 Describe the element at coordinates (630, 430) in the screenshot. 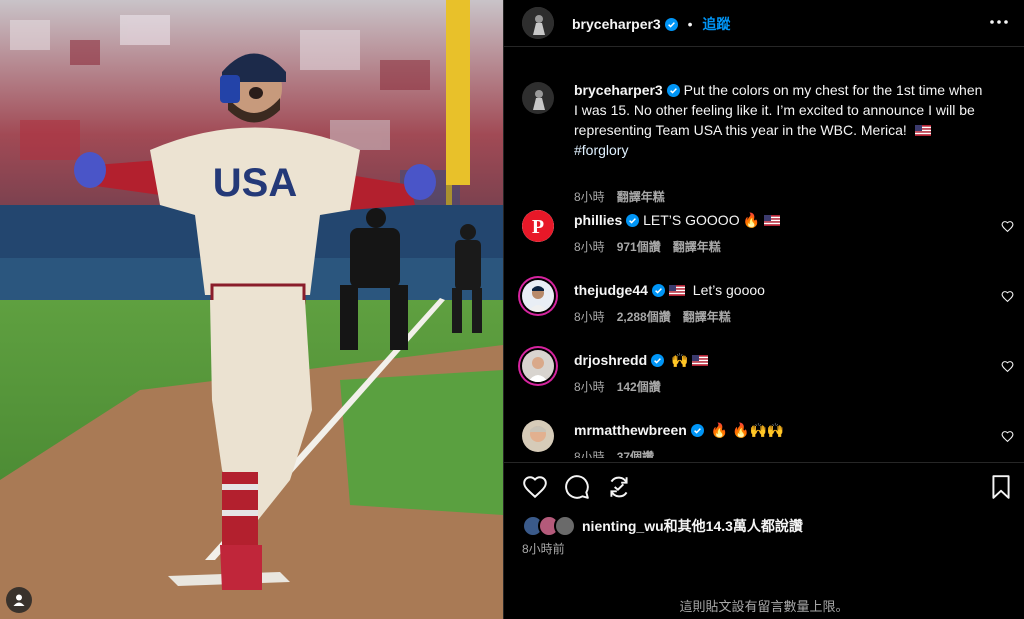

I see `comment-username: mrmatthewbreen` at that location.